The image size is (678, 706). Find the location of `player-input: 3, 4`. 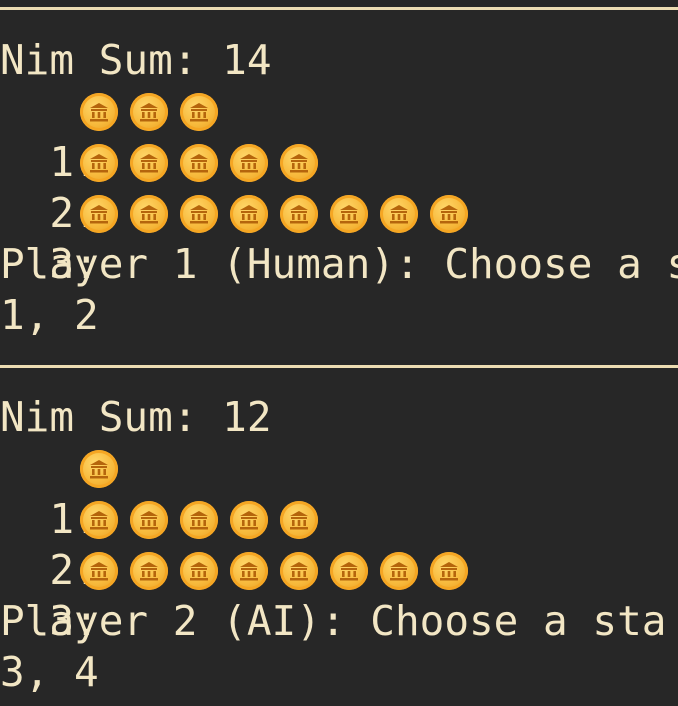

player-input: 3, 4 is located at coordinates (49, 672).